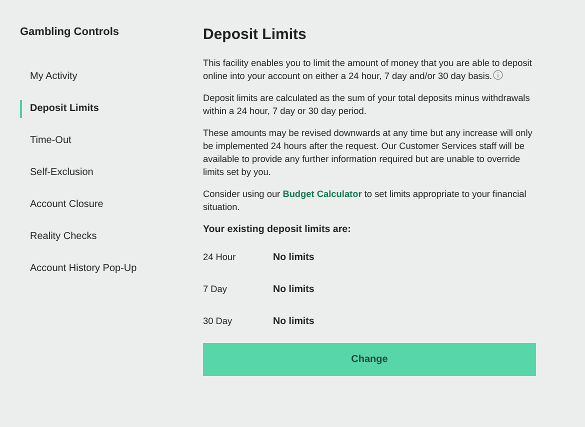 This screenshot has width=585, height=427. What do you see at coordinates (369, 359) in the screenshot?
I see `change-button: Change` at bounding box center [369, 359].